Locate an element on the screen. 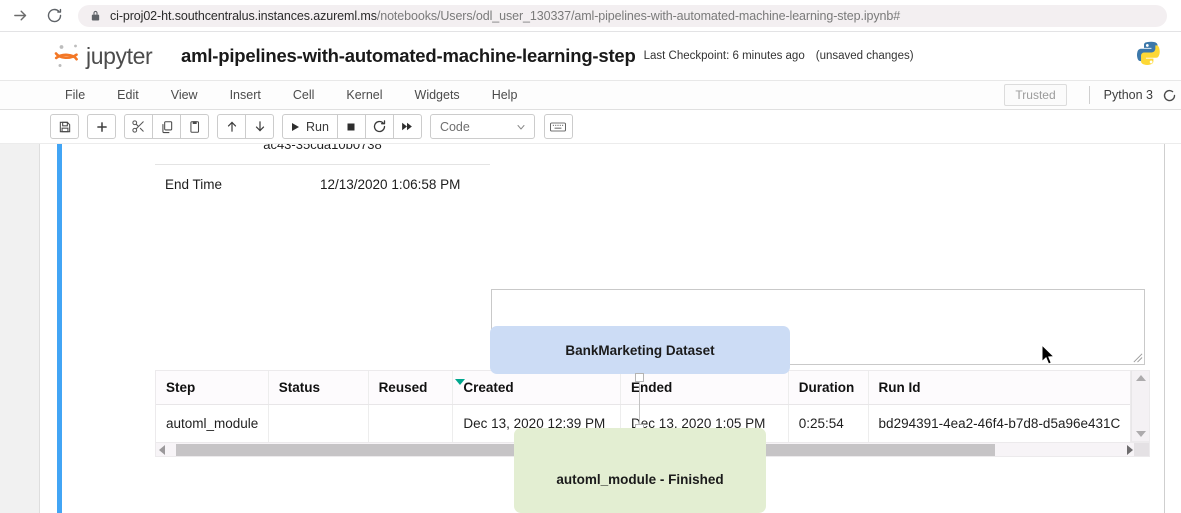 This screenshot has width=1181, height=513. cell-status is located at coordinates (319, 423).